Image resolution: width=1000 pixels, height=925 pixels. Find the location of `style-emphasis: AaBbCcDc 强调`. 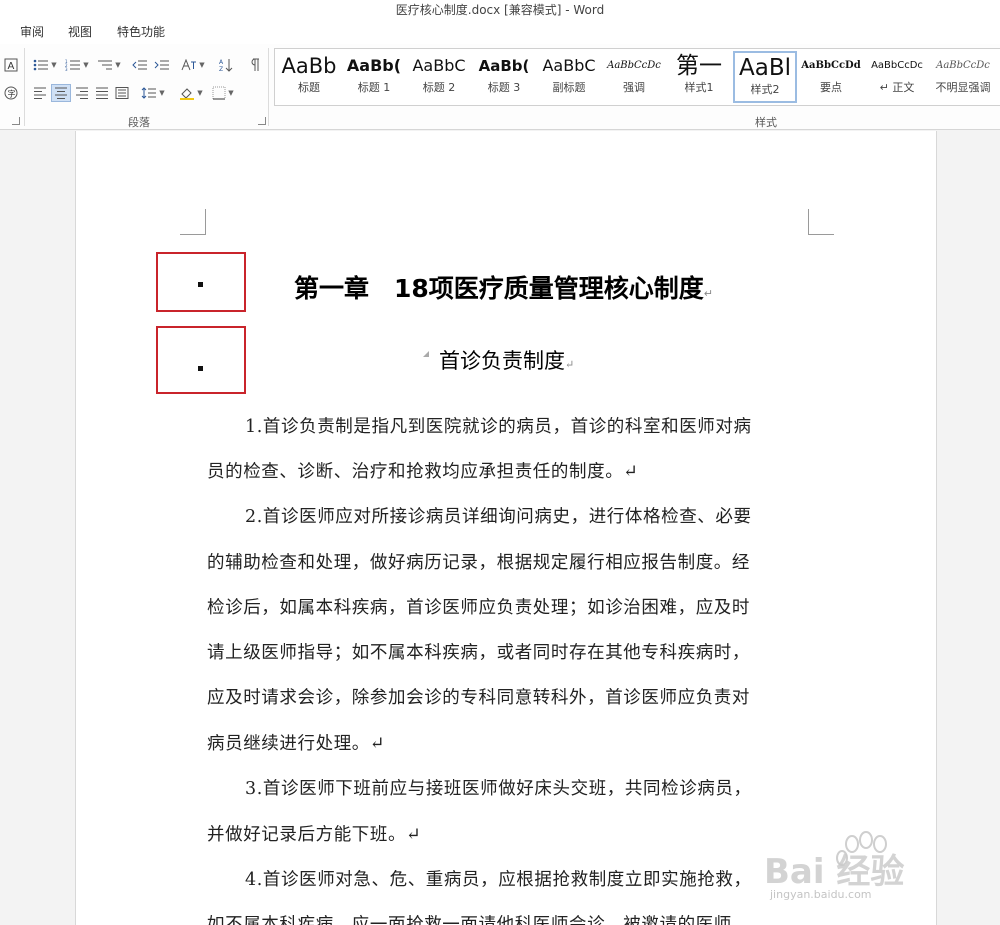

style-emphasis: AaBbCcDc 强调 is located at coordinates (634, 77).